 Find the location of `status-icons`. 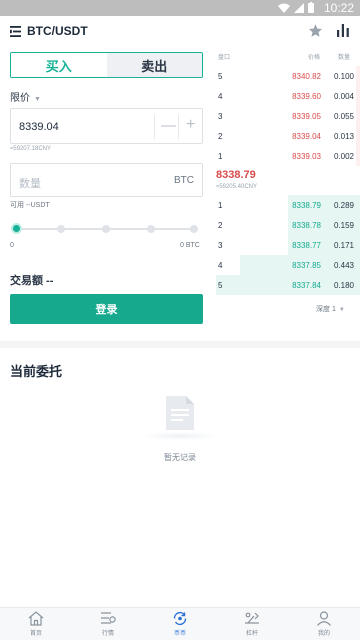

status-icons is located at coordinates (296, 7).